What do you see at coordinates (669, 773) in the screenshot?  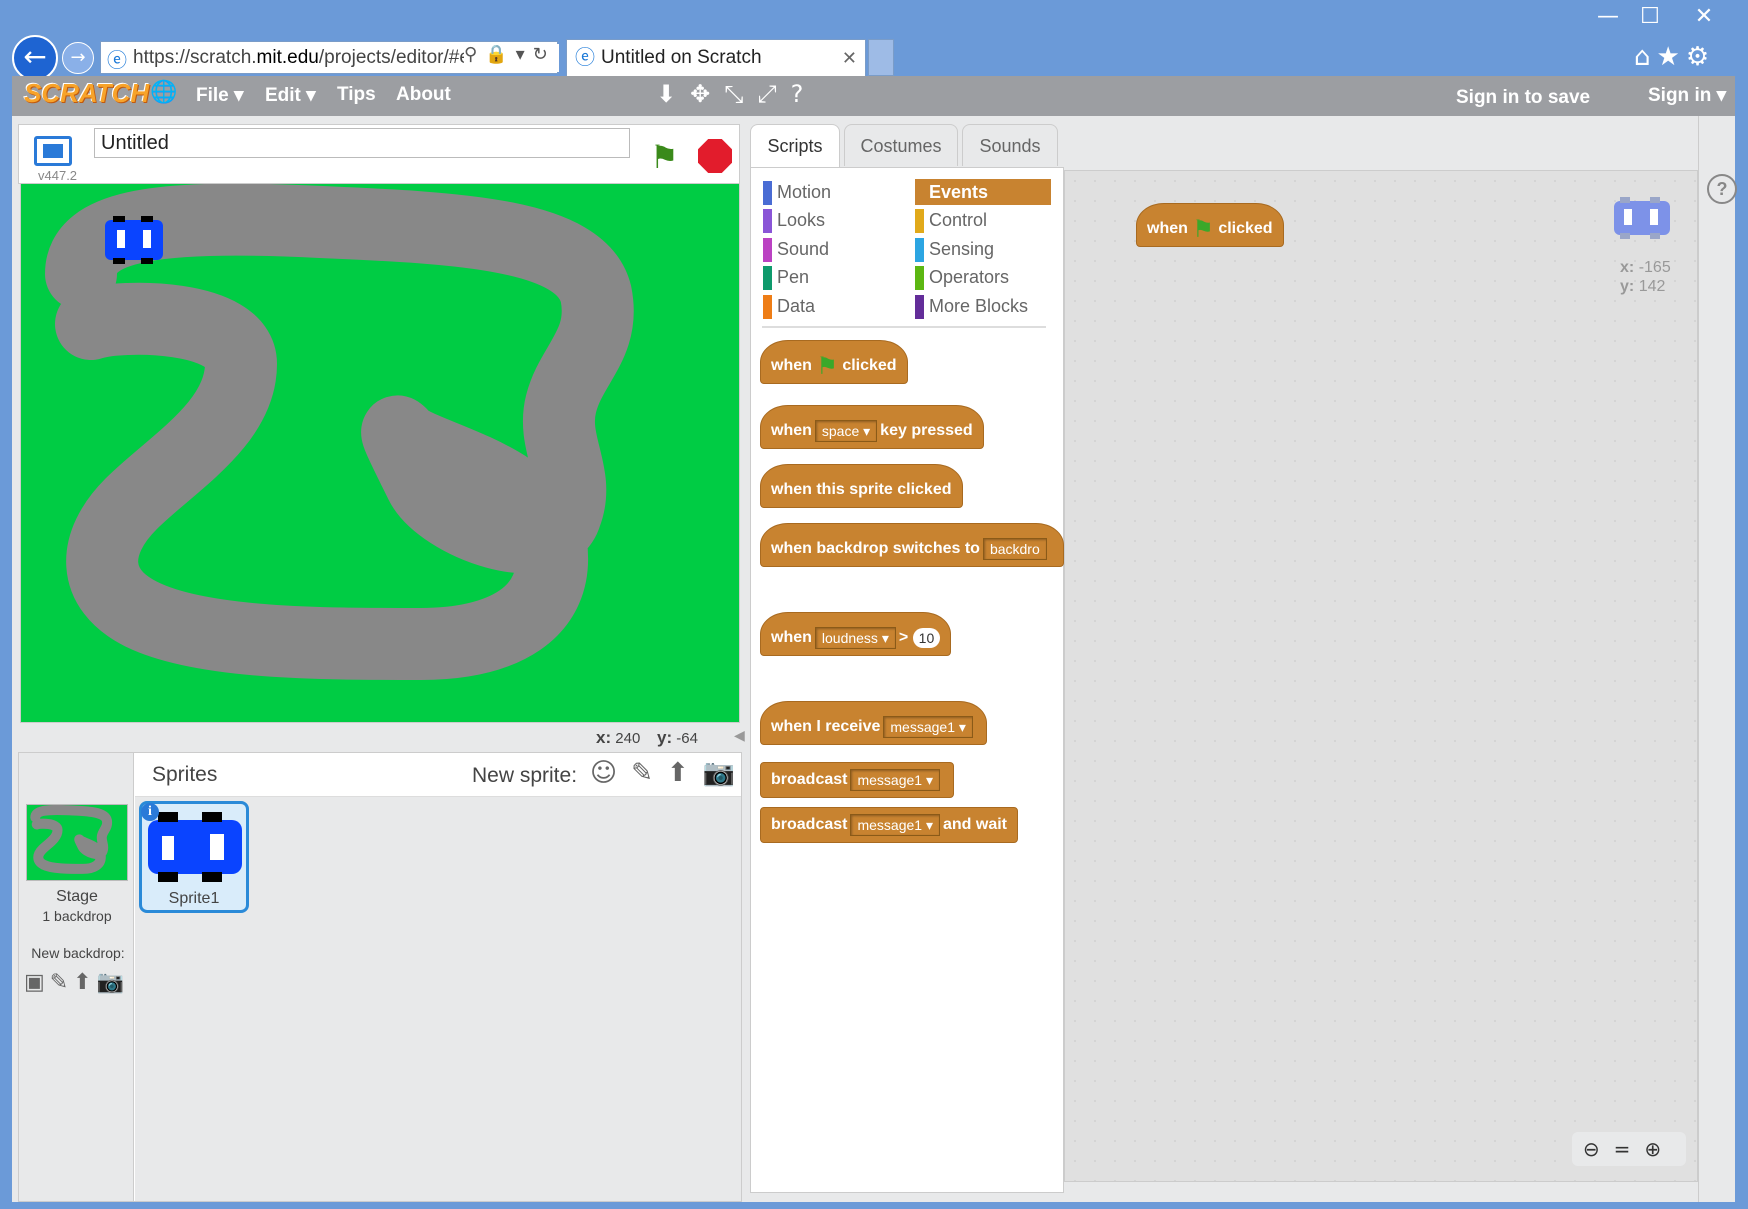 I see `new-sprite-icons: ☺✎⬆📷` at bounding box center [669, 773].